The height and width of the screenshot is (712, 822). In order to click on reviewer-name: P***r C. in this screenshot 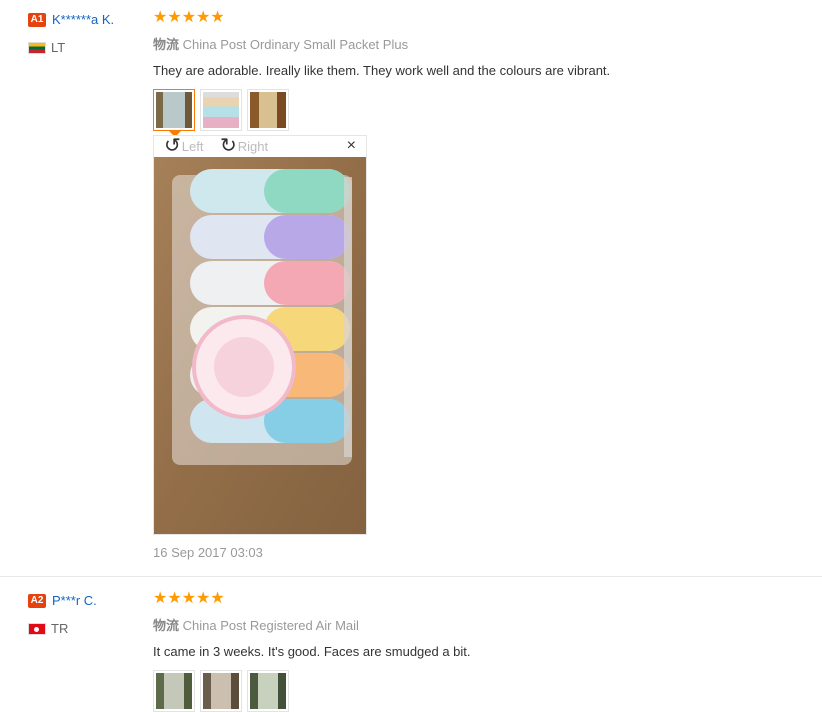, I will do `click(74, 600)`.